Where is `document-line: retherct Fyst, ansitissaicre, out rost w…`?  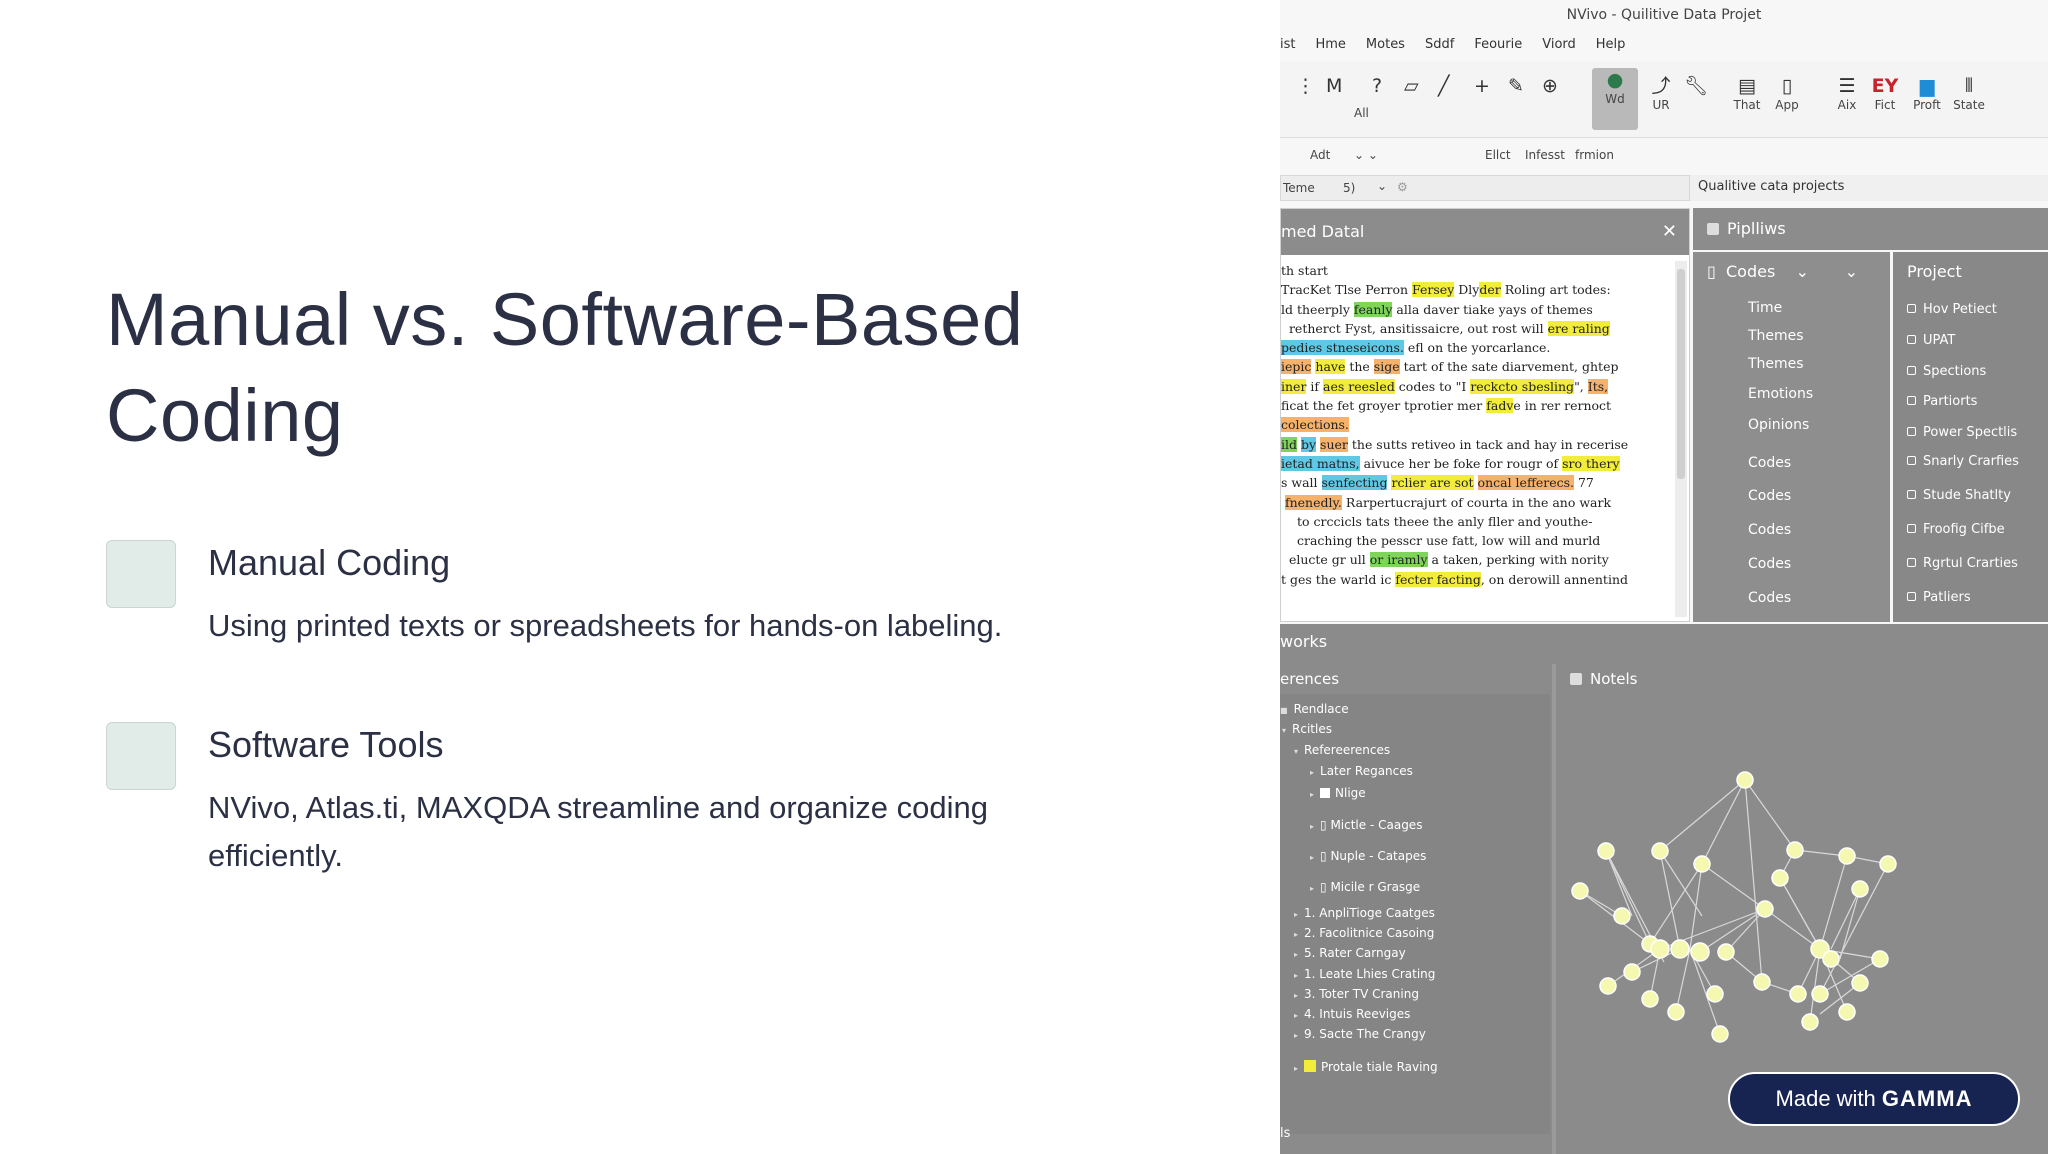
document-line: retherct Fyst, ansitissaicre, out rost w… is located at coordinates (1445, 328).